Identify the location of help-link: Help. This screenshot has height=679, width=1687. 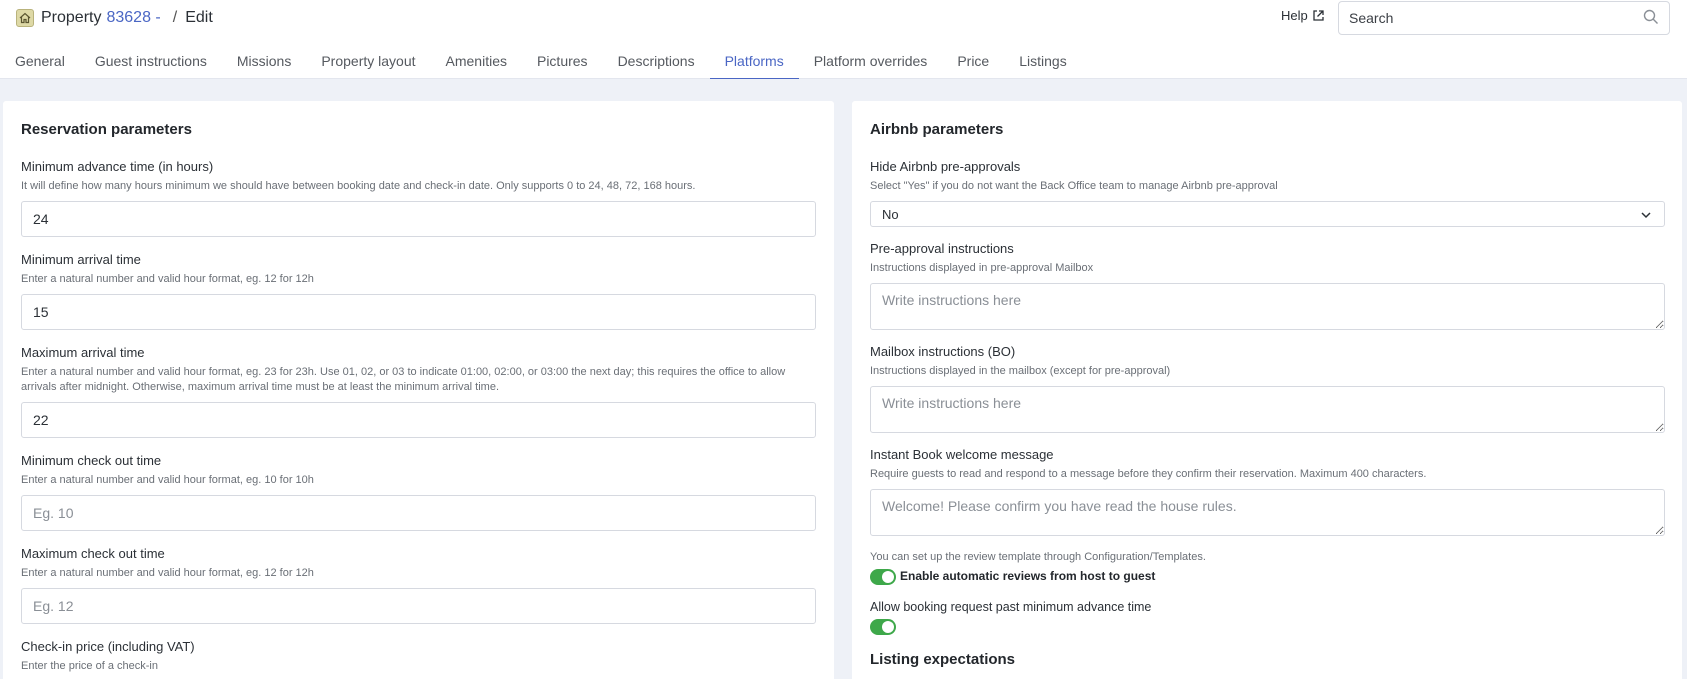
(1303, 15).